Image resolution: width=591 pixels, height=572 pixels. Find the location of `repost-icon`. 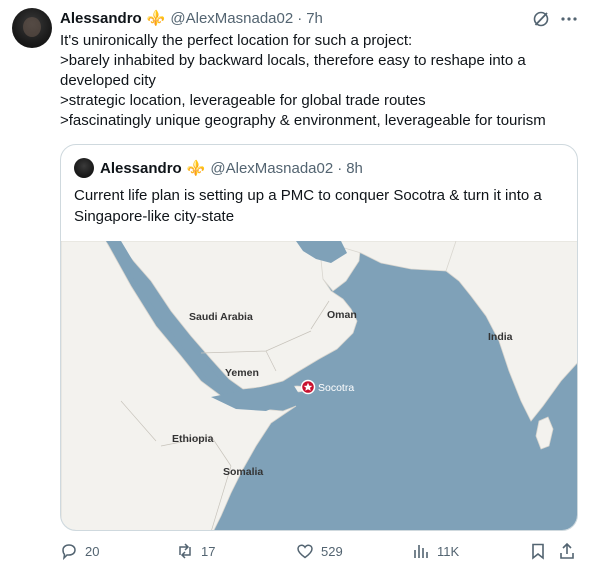

repost-icon is located at coordinates (185, 551).